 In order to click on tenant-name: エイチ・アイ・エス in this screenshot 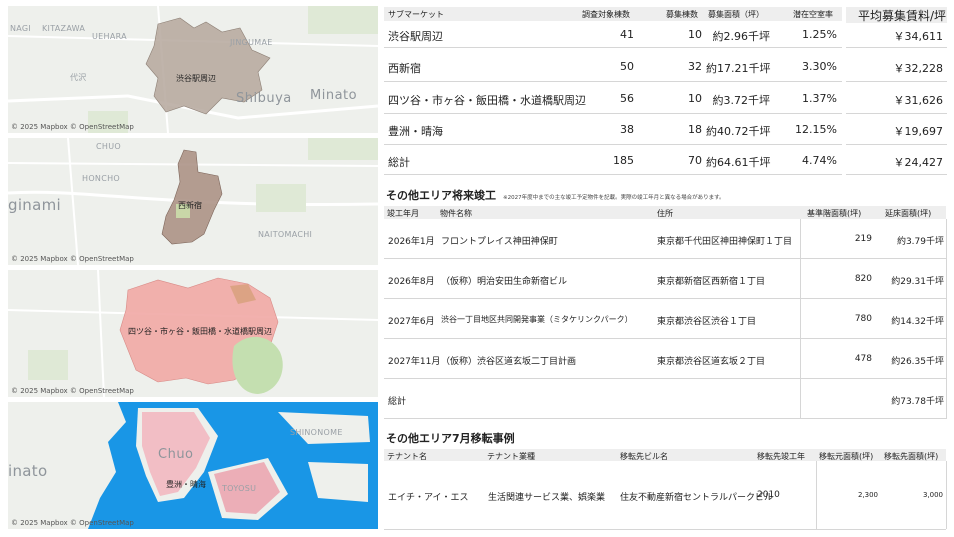, I will do `click(428, 498)`.